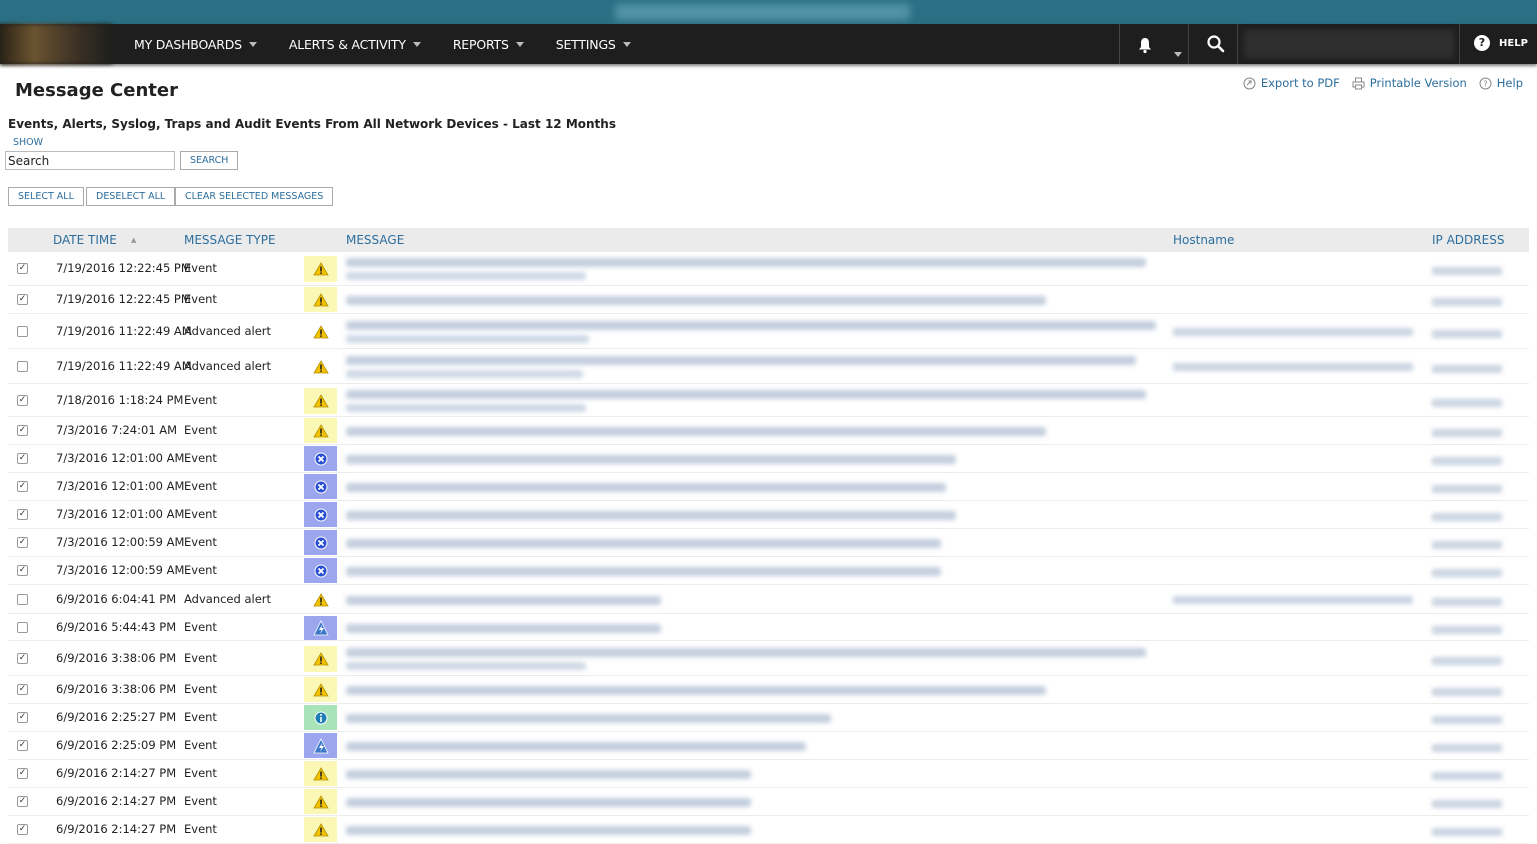 Image resolution: width=1537 pixels, height=844 pixels. I want to click on table-row: ✓ 7/3/2016 7:24:01 AM Event, so click(768, 431).